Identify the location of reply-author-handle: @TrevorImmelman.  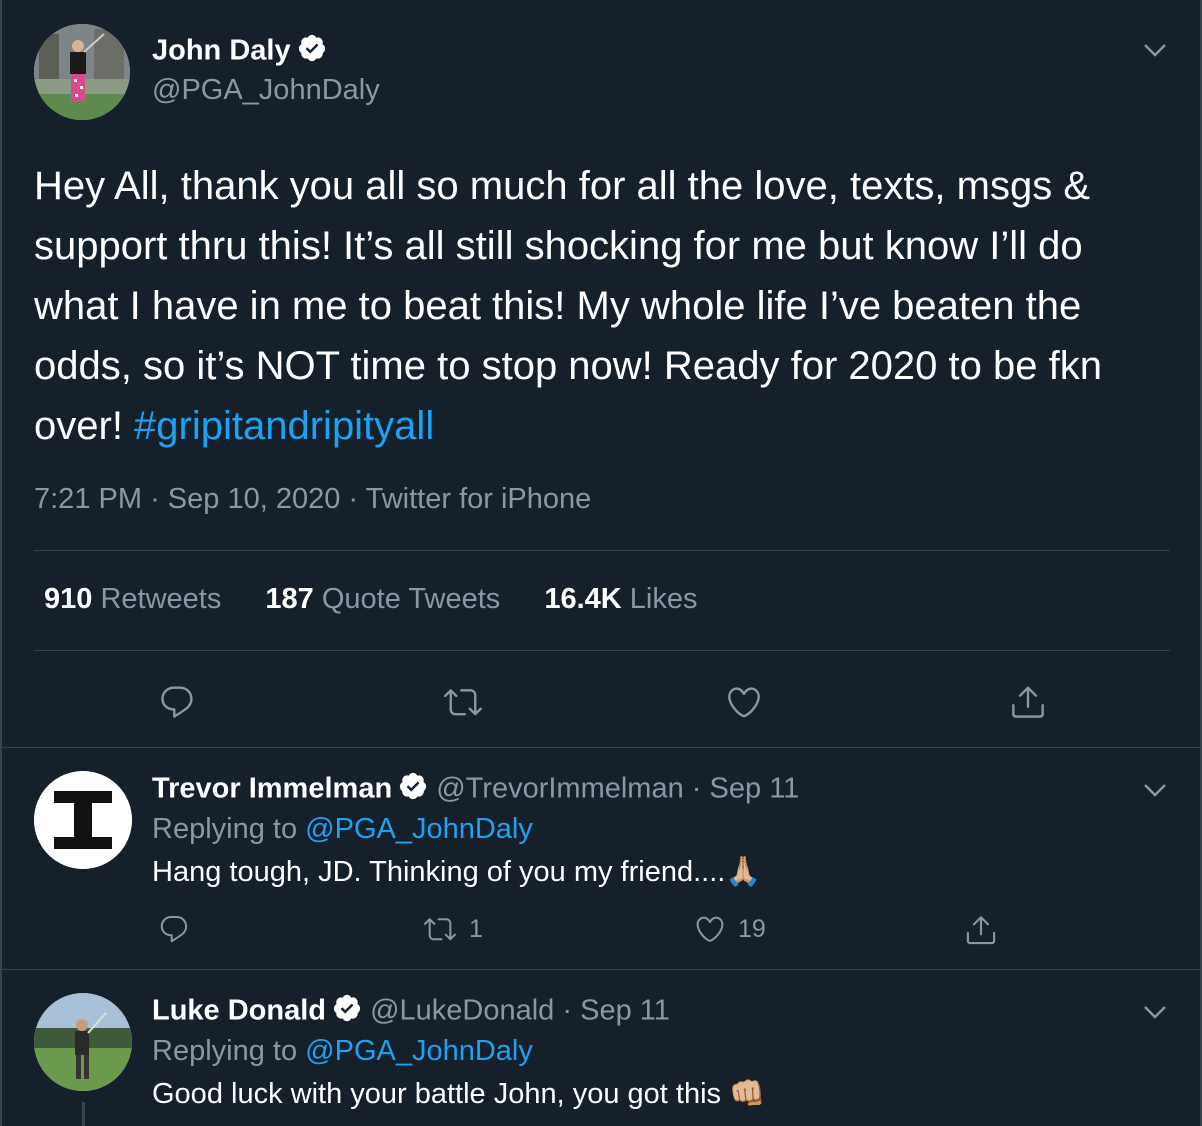
(560, 789).